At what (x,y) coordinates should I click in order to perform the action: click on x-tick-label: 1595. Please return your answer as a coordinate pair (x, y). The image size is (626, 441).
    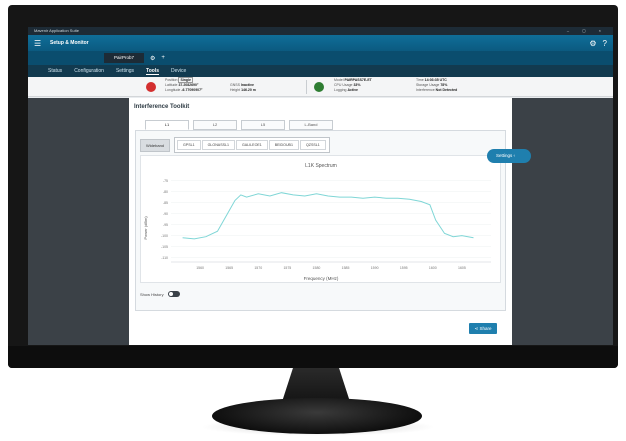
    Looking at the image, I should click on (404, 268).